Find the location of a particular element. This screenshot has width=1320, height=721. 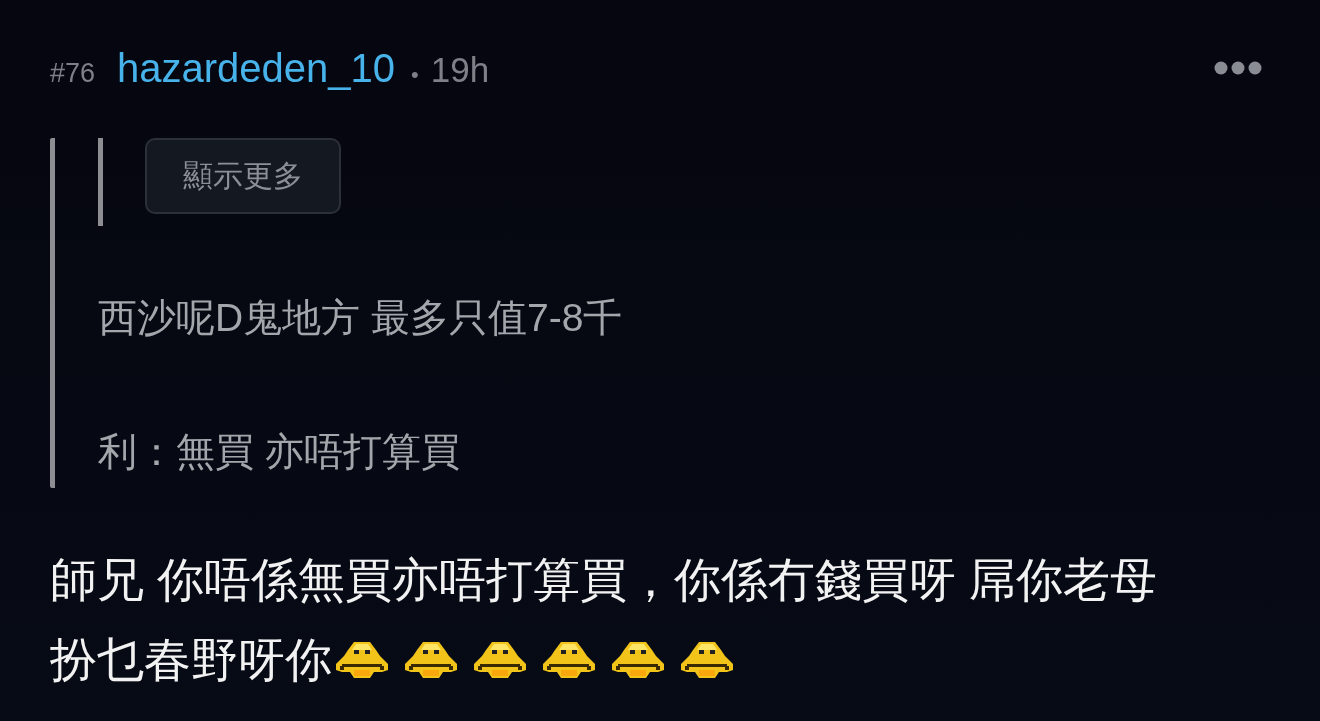

post-time: 19h is located at coordinates (460, 70).